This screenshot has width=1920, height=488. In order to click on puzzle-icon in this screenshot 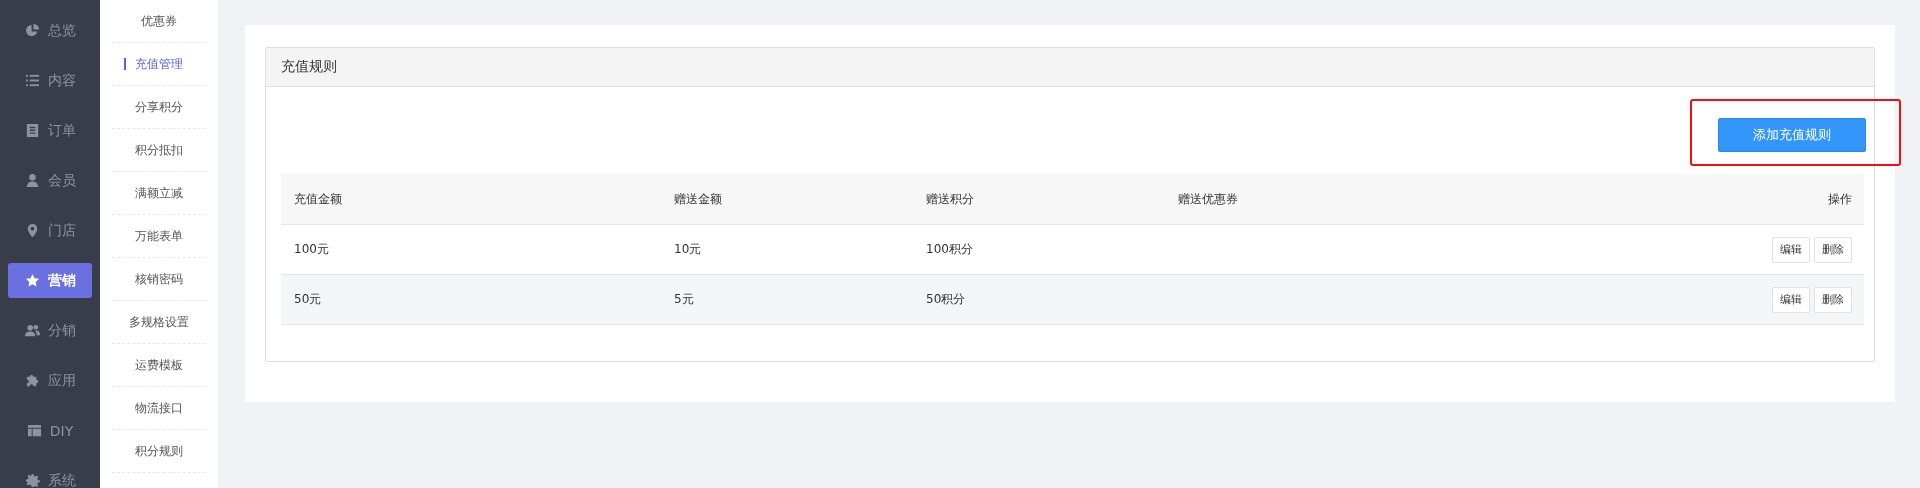, I will do `click(32, 380)`.